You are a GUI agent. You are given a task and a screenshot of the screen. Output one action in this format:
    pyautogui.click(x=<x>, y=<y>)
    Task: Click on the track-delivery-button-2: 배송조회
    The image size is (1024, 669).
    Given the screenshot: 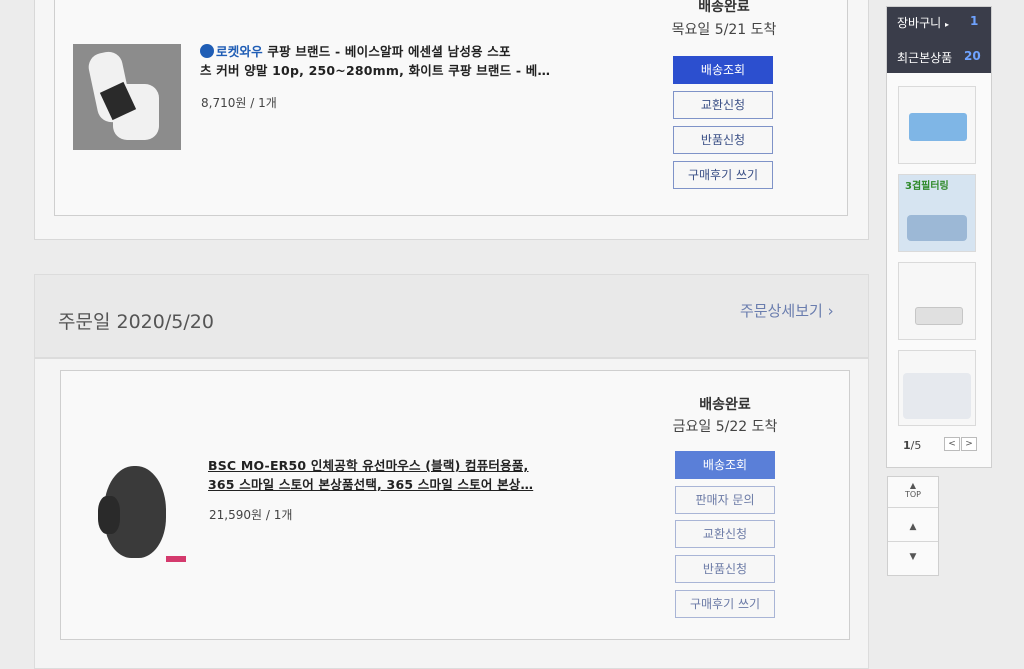 What is the action you would take?
    pyautogui.click(x=725, y=465)
    